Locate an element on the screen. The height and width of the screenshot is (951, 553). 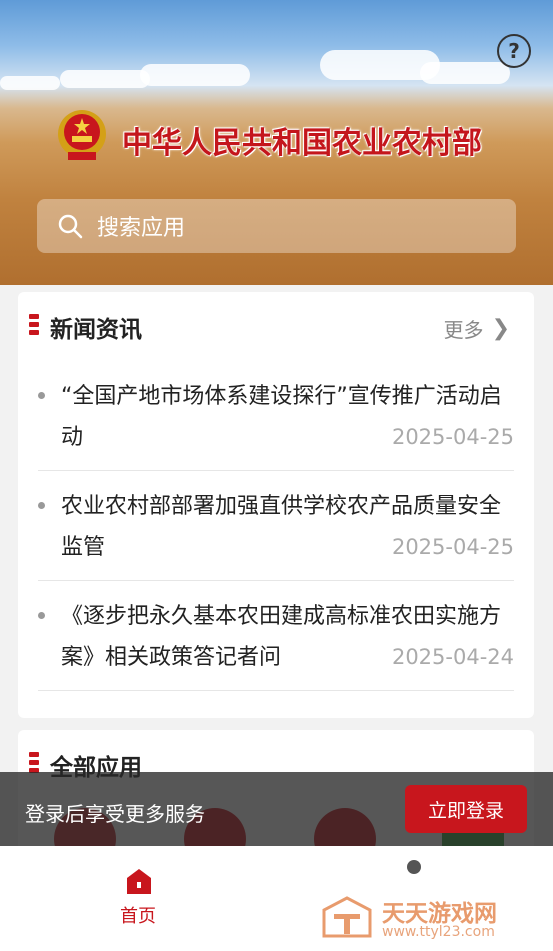
login-prompt: 登录后享受更多服务 is located at coordinates (115, 814).